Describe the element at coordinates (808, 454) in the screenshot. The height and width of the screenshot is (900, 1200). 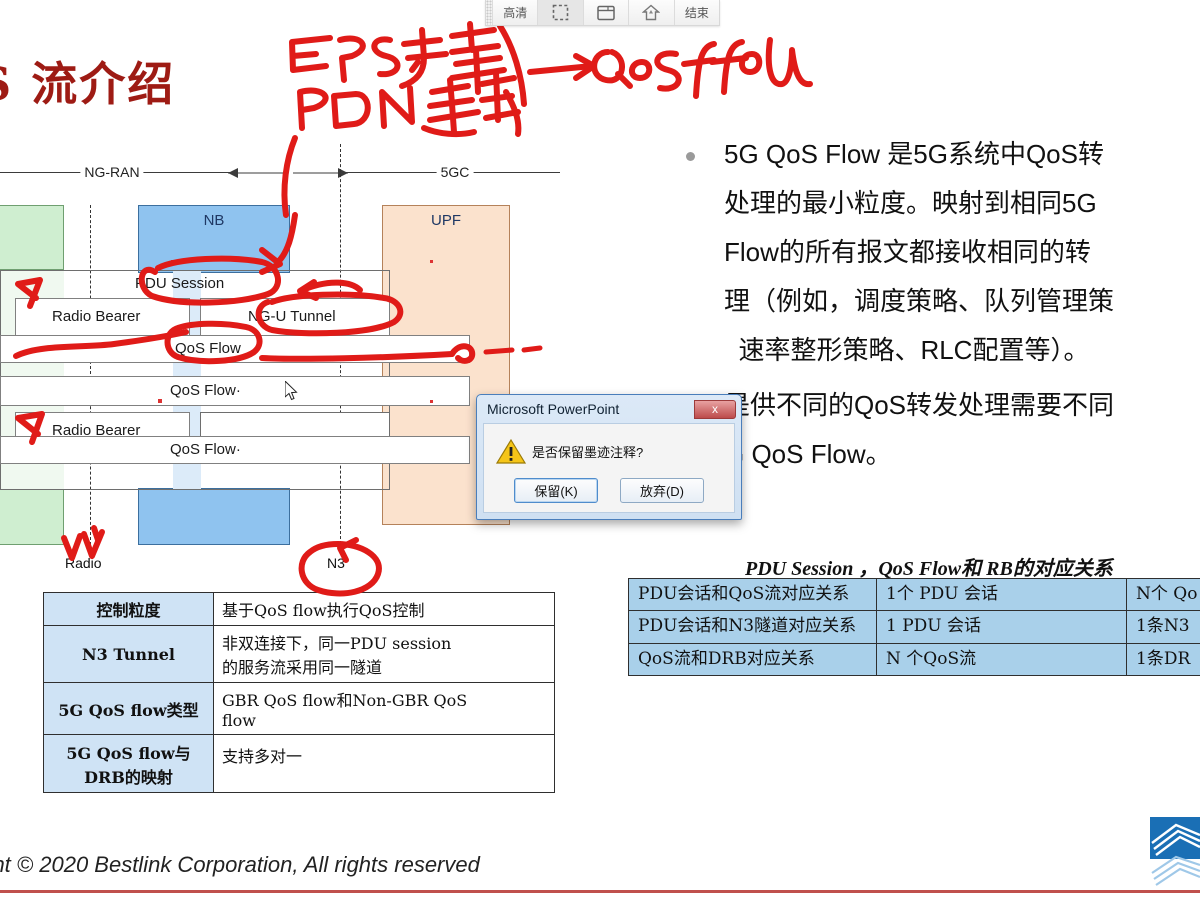
I see `bullet-2-line-2: G QoS Flow。` at that location.